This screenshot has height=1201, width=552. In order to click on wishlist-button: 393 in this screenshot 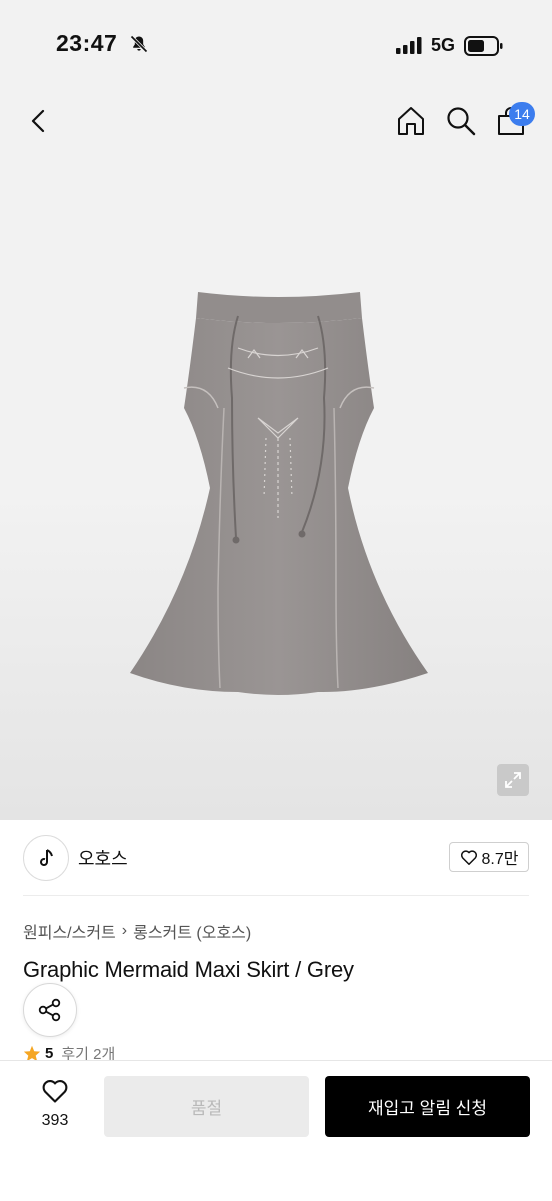, I will do `click(55, 1106)`.